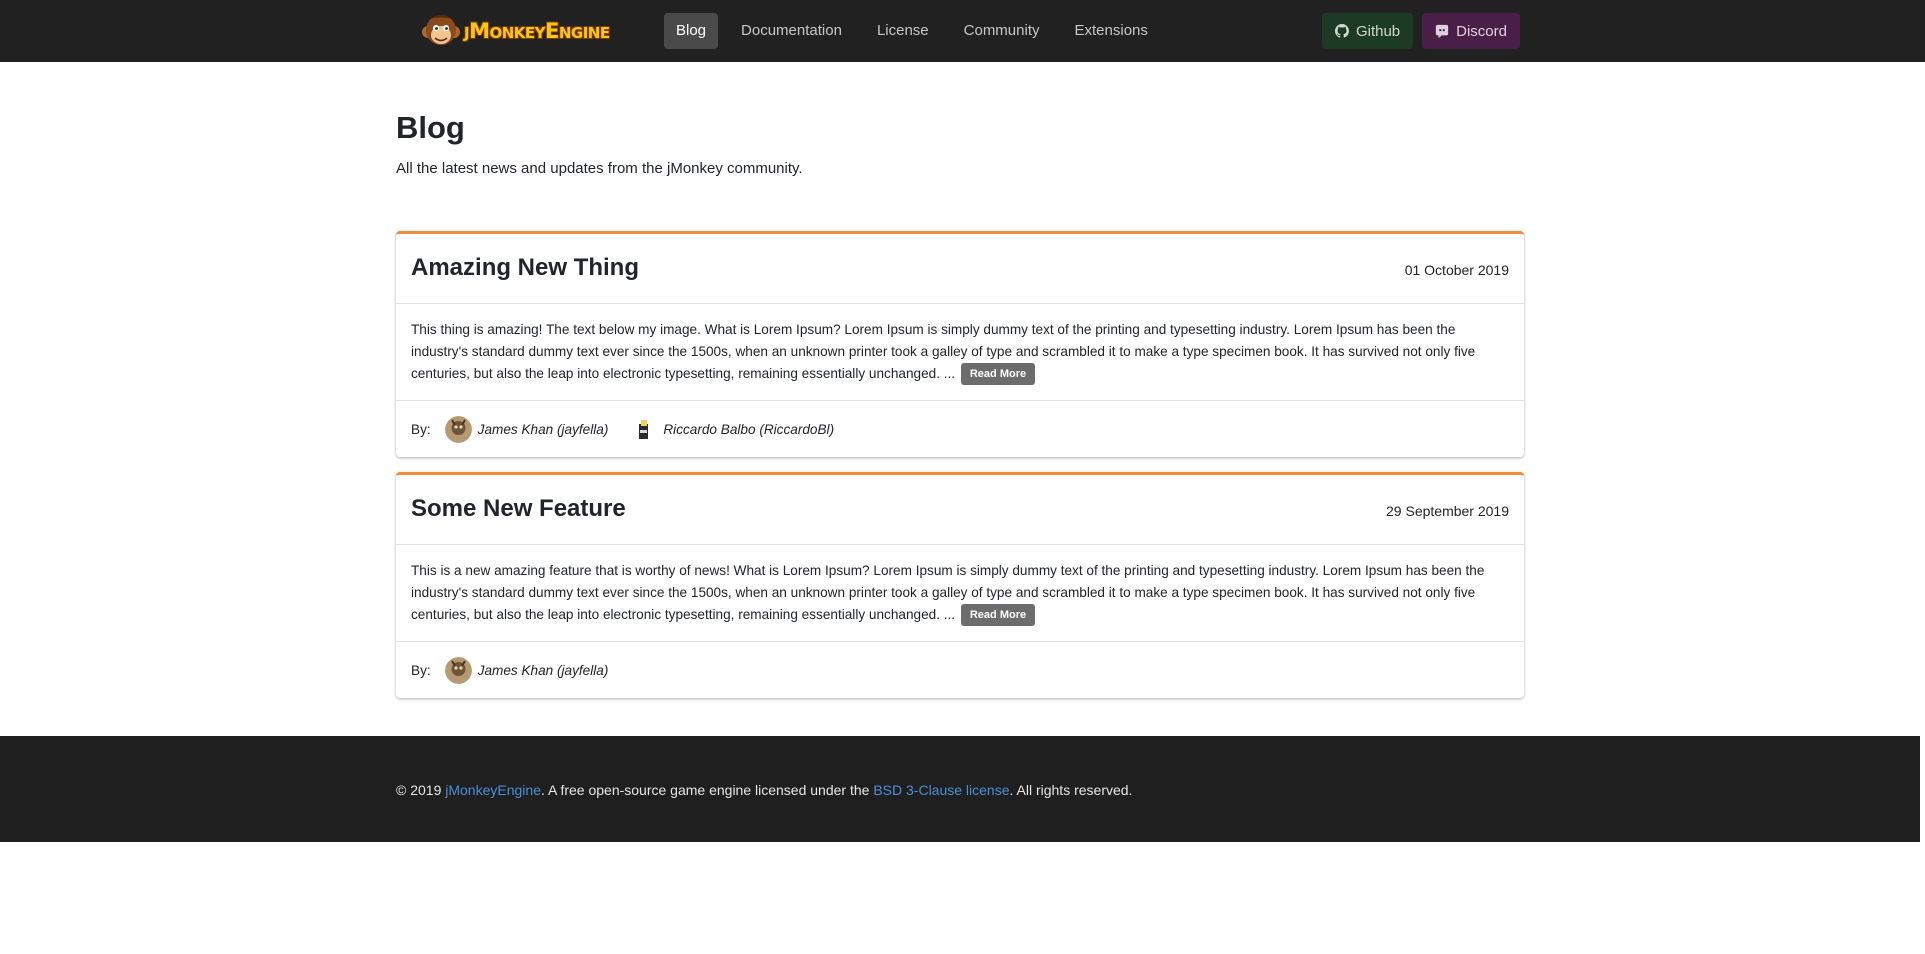 The height and width of the screenshot is (954, 1925). I want to click on copyright-text: © 2019, so click(421, 790).